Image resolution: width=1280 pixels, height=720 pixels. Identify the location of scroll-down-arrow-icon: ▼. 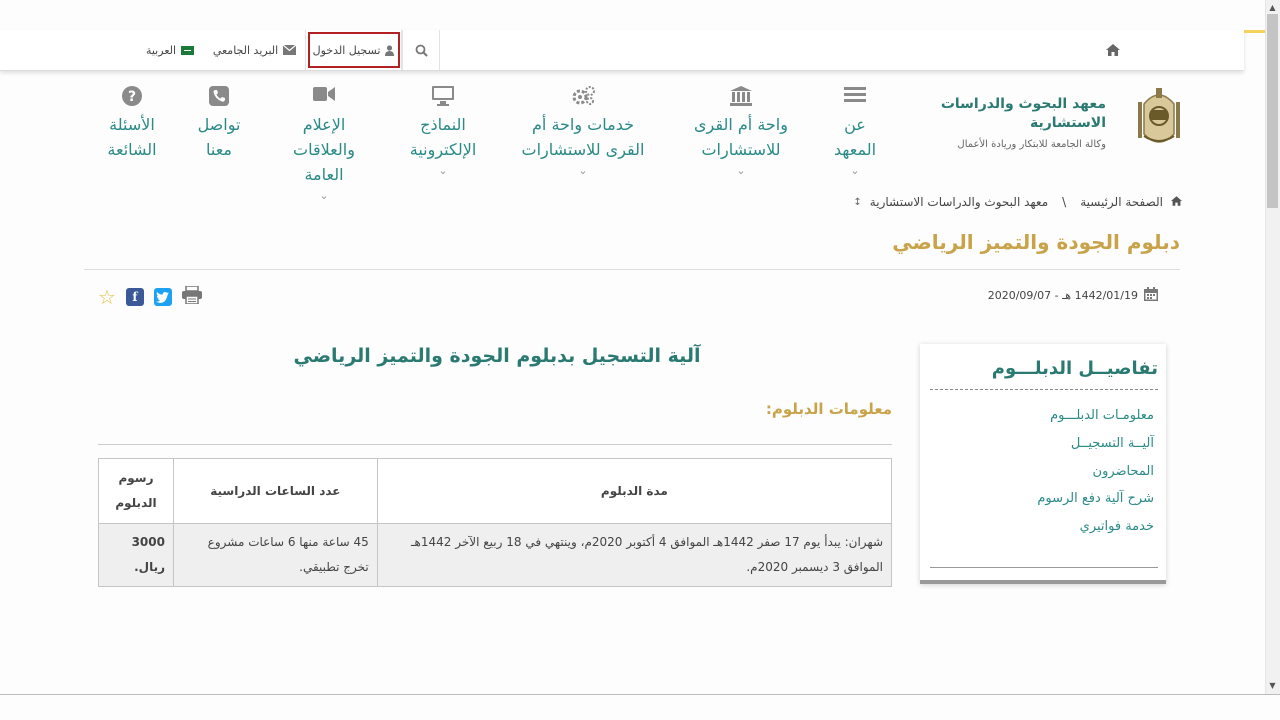
(1272, 685).